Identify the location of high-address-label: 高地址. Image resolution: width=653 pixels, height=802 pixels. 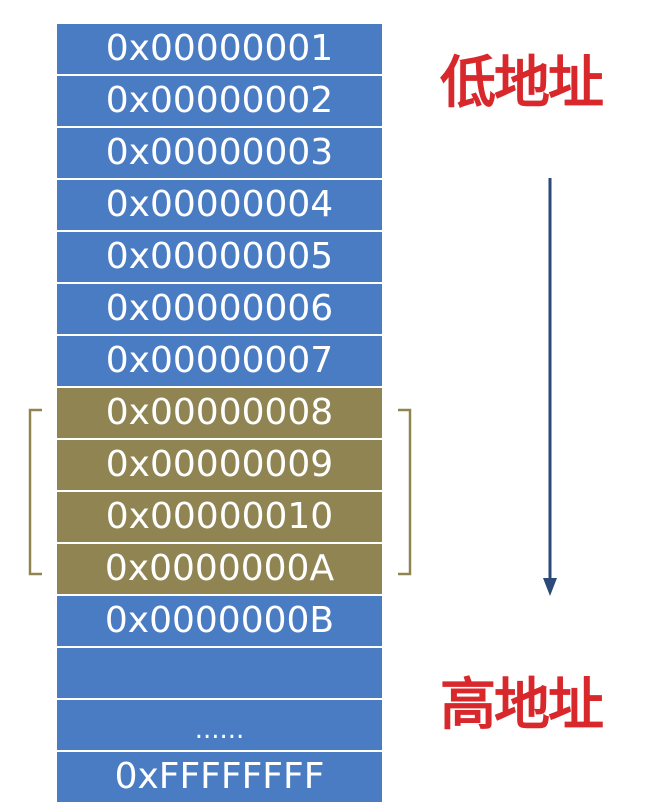
(522, 705).